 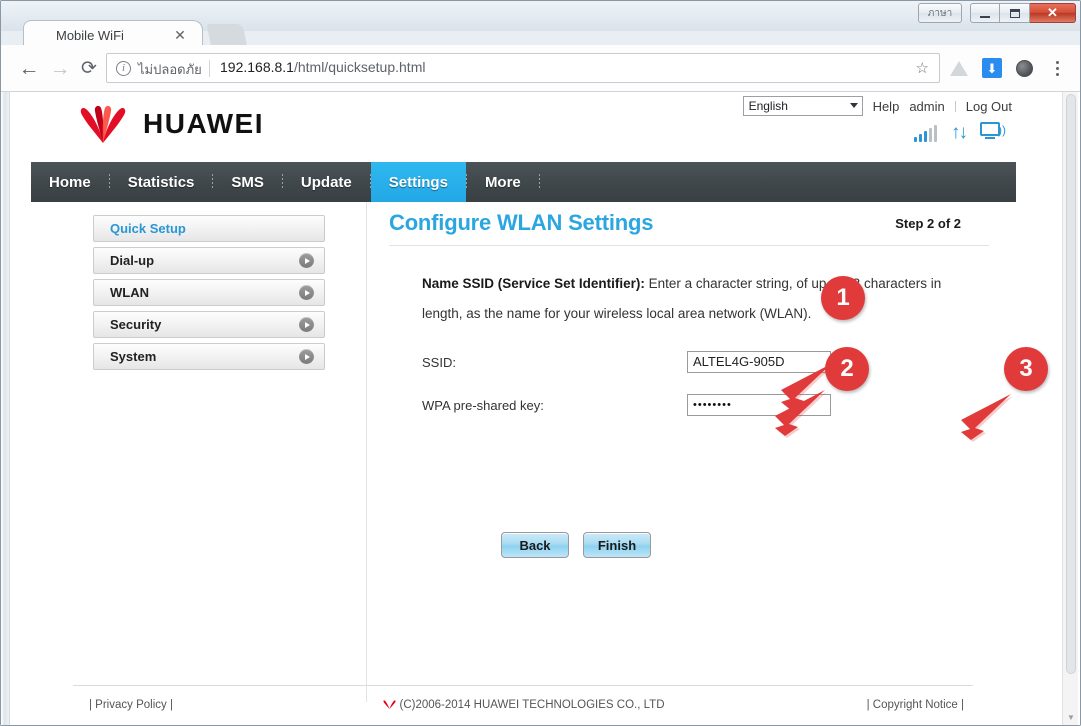 I want to click on footer-divider, so click(x=523, y=685).